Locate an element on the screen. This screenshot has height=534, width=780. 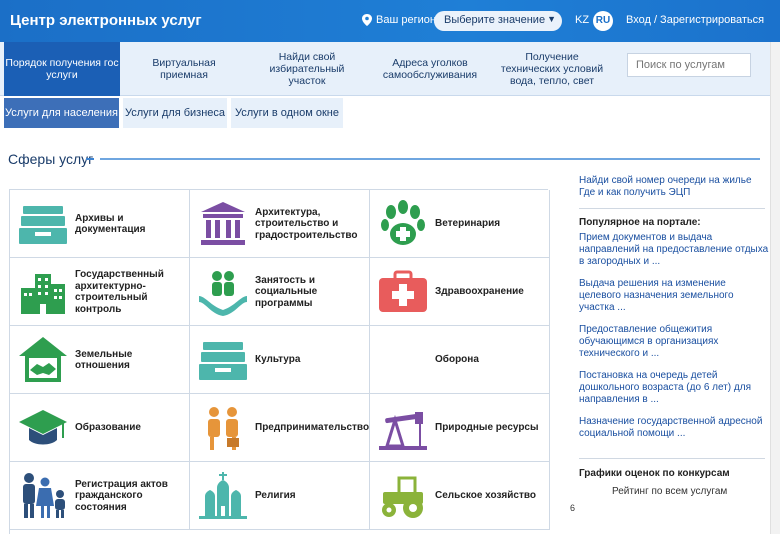
sidebar-popular: Популярное на портале: is located at coordinates (674, 222).